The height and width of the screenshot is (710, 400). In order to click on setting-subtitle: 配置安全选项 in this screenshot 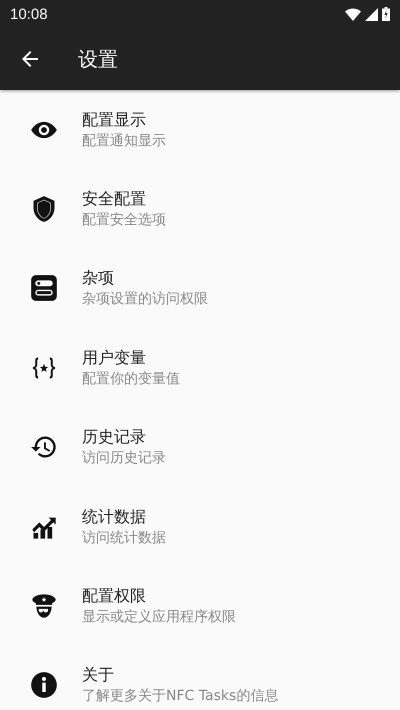, I will do `click(124, 221)`.